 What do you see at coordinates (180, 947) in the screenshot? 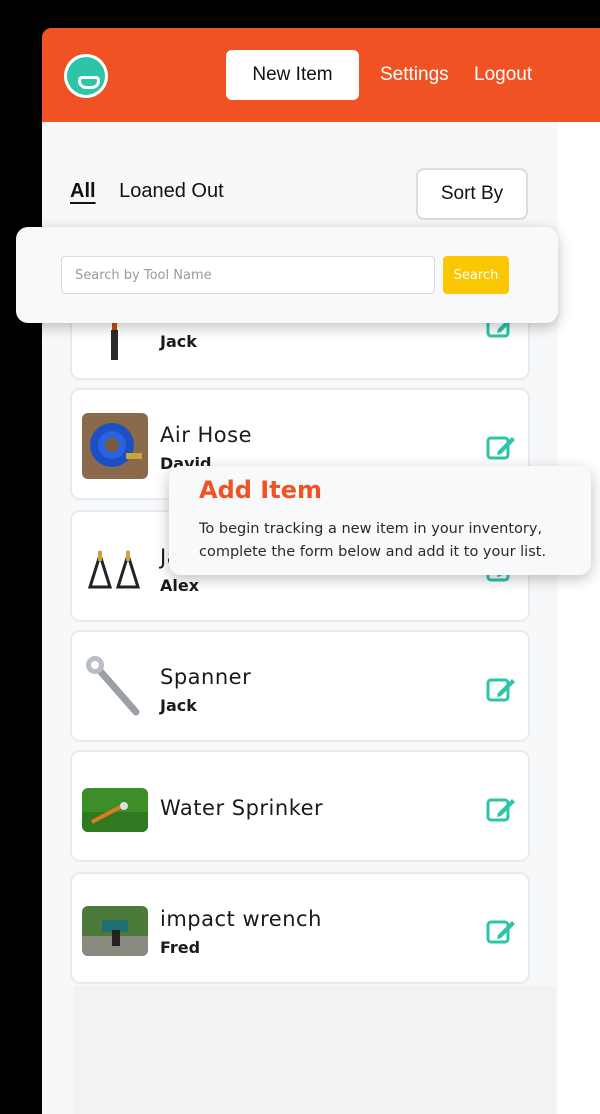
I see `tool-owner: Fred` at bounding box center [180, 947].